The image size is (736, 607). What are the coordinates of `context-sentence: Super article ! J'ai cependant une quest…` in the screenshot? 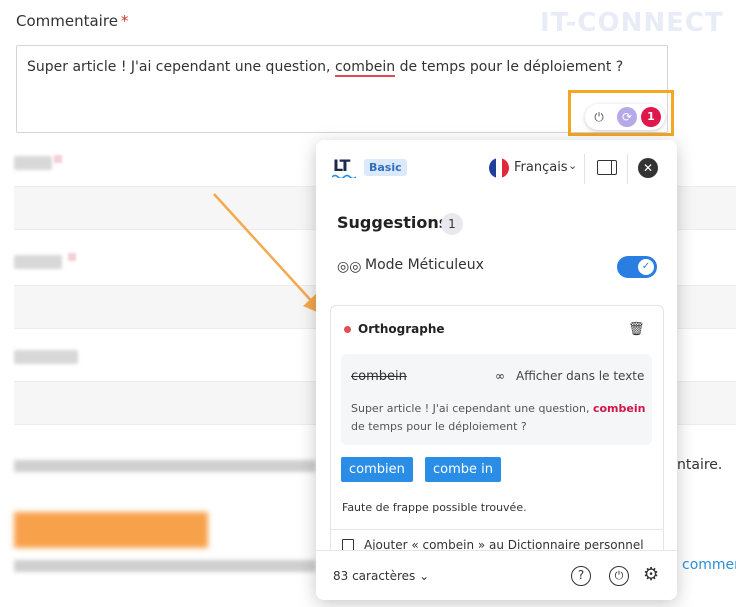 It's located at (498, 417).